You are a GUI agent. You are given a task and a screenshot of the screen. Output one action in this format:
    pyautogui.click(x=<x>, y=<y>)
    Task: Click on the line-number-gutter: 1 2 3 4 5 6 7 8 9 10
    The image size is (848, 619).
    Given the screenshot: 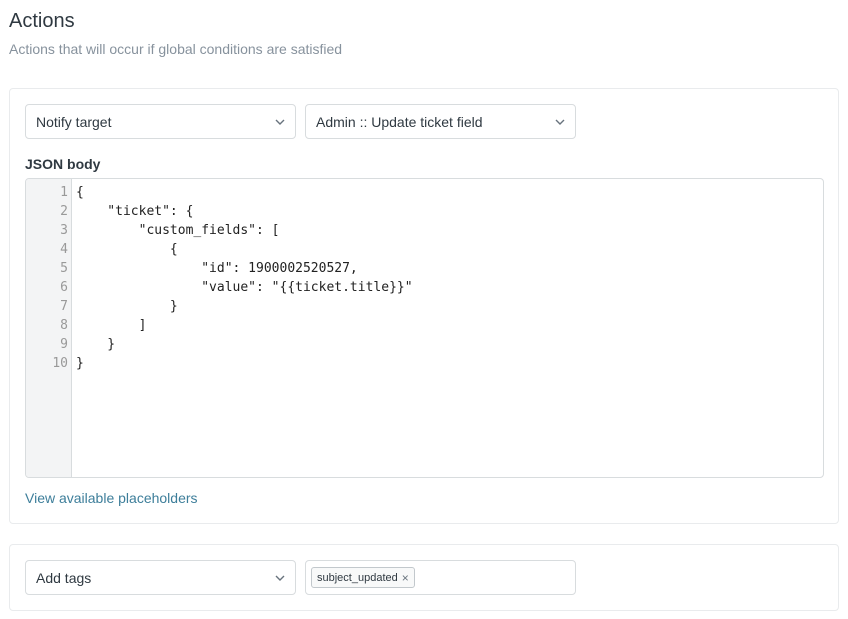 What is the action you would take?
    pyautogui.click(x=49, y=328)
    